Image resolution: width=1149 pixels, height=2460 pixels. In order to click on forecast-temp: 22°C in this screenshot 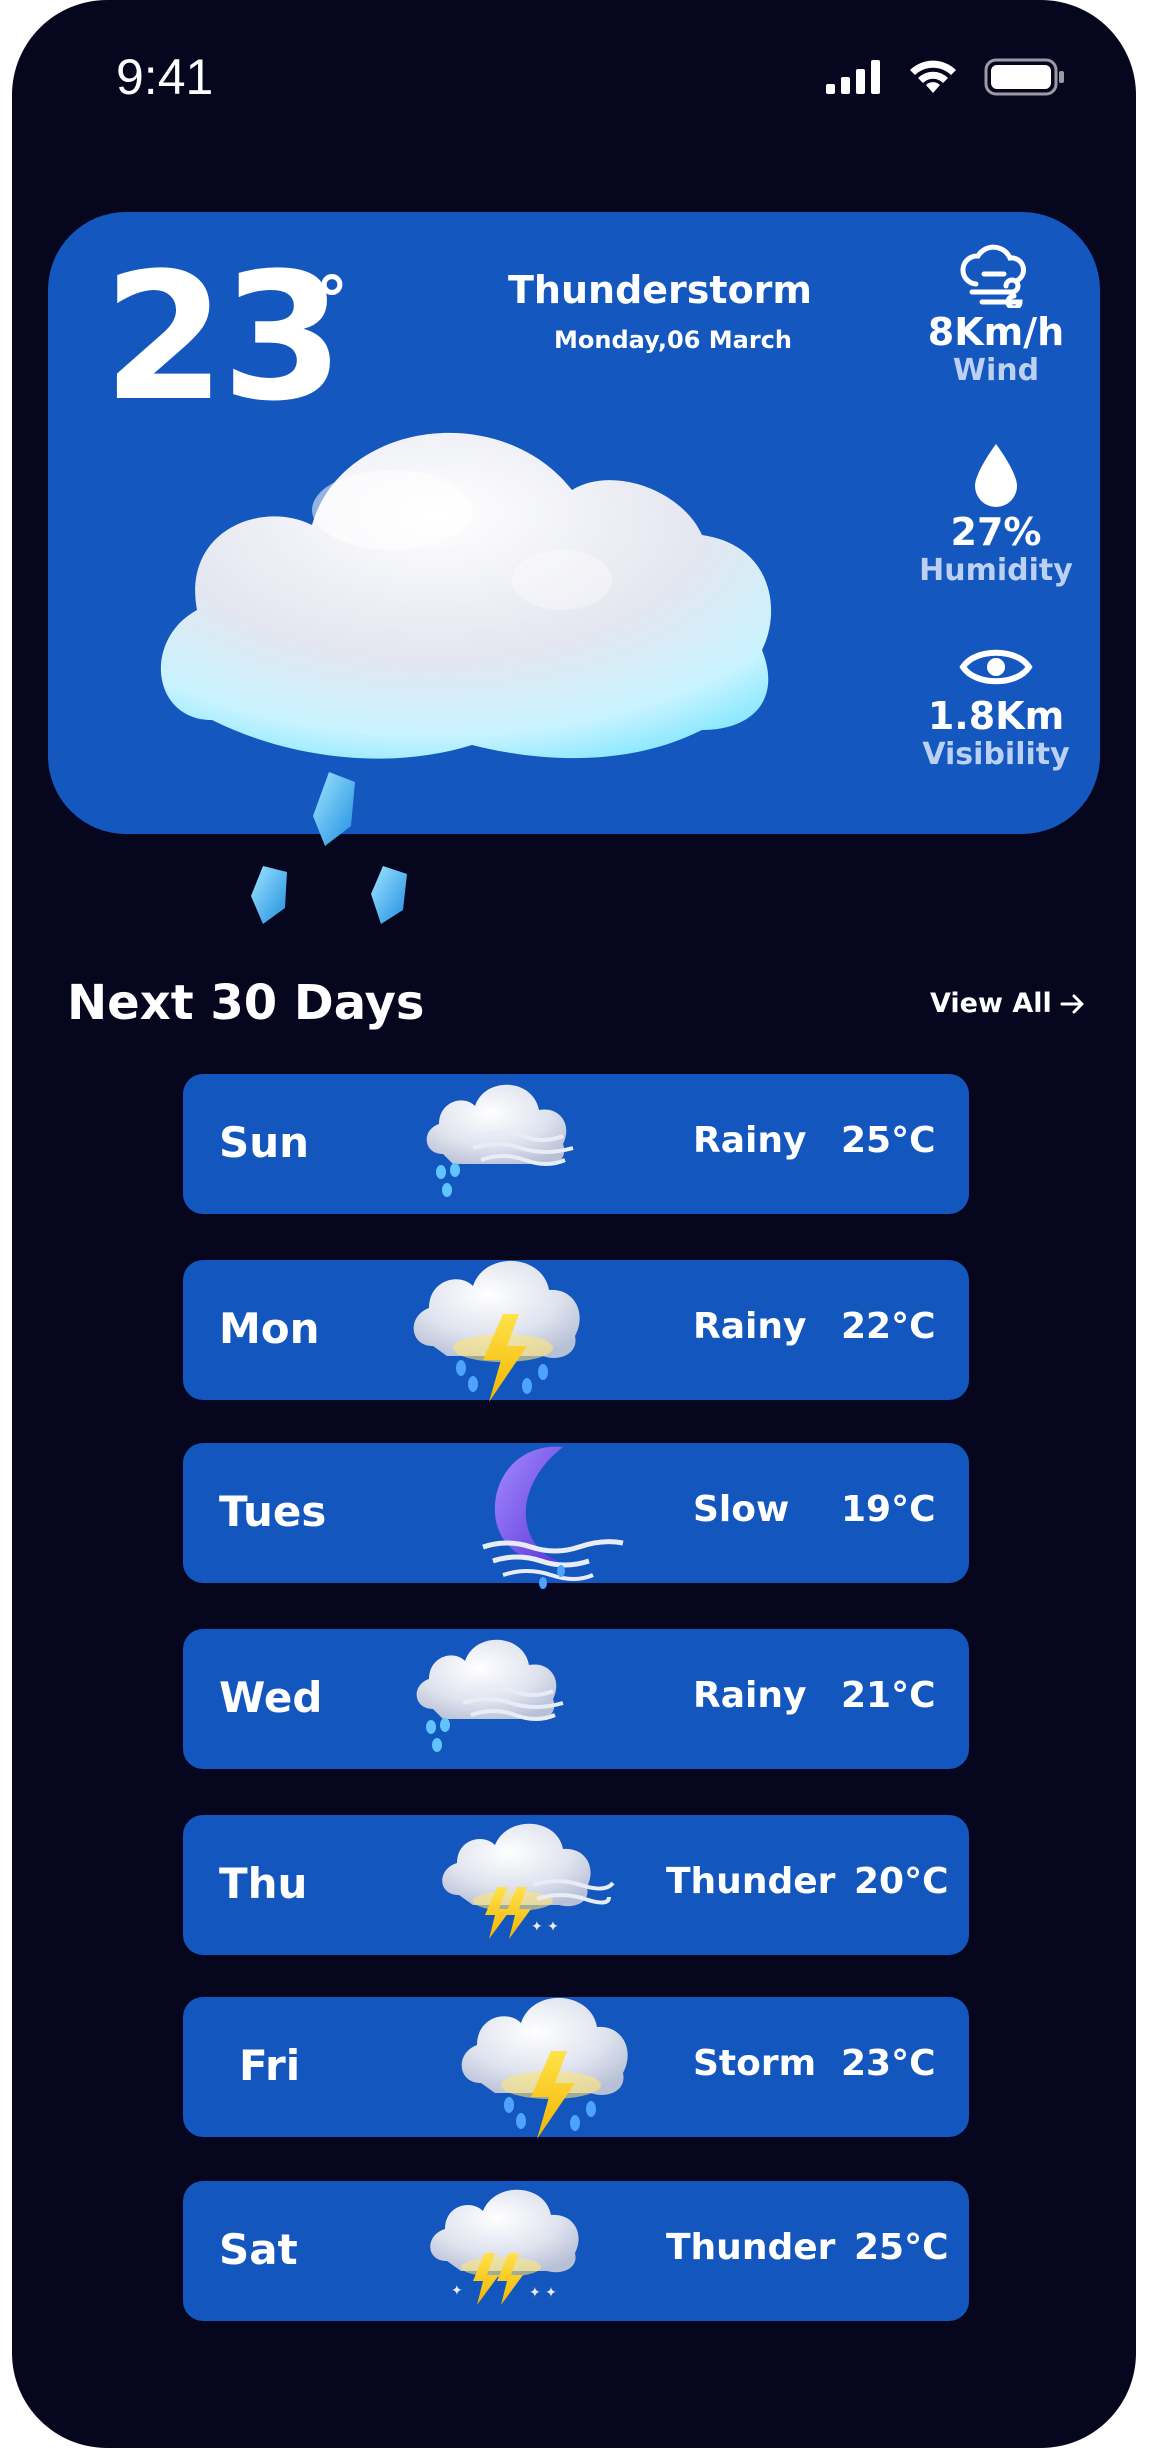, I will do `click(888, 1326)`.